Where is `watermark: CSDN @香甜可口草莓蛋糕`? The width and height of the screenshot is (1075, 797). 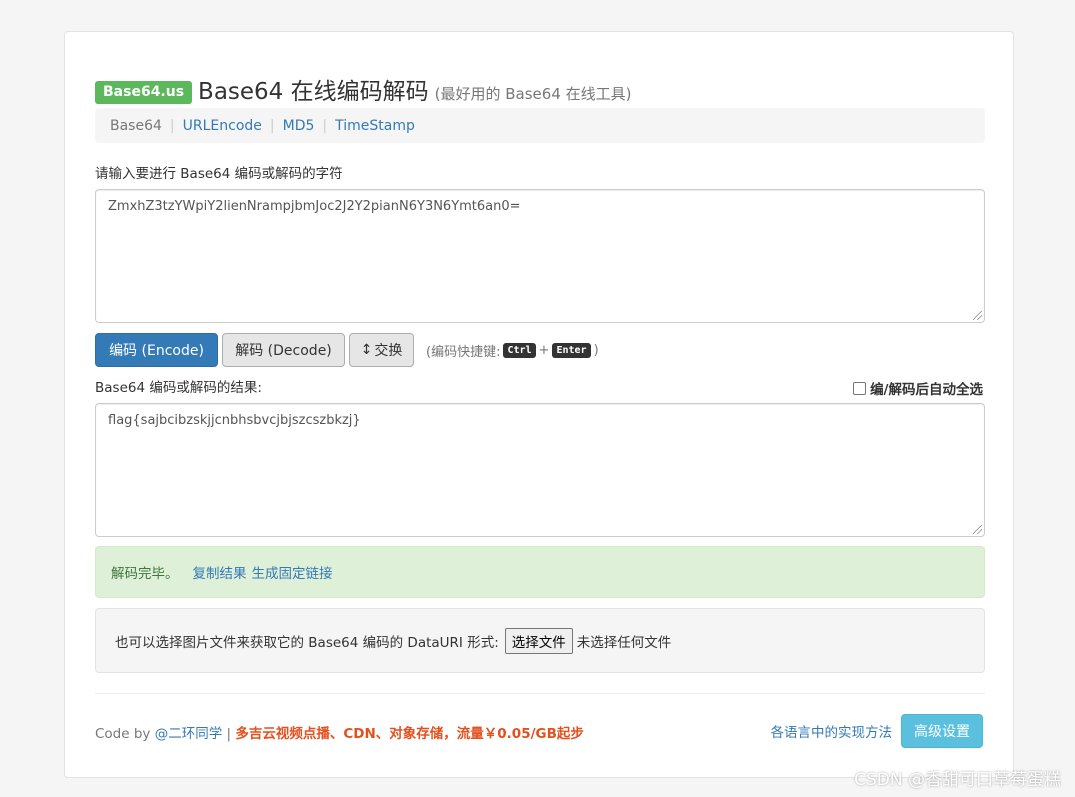
watermark: CSDN @香甜可口草莓蛋糕 is located at coordinates (957, 780).